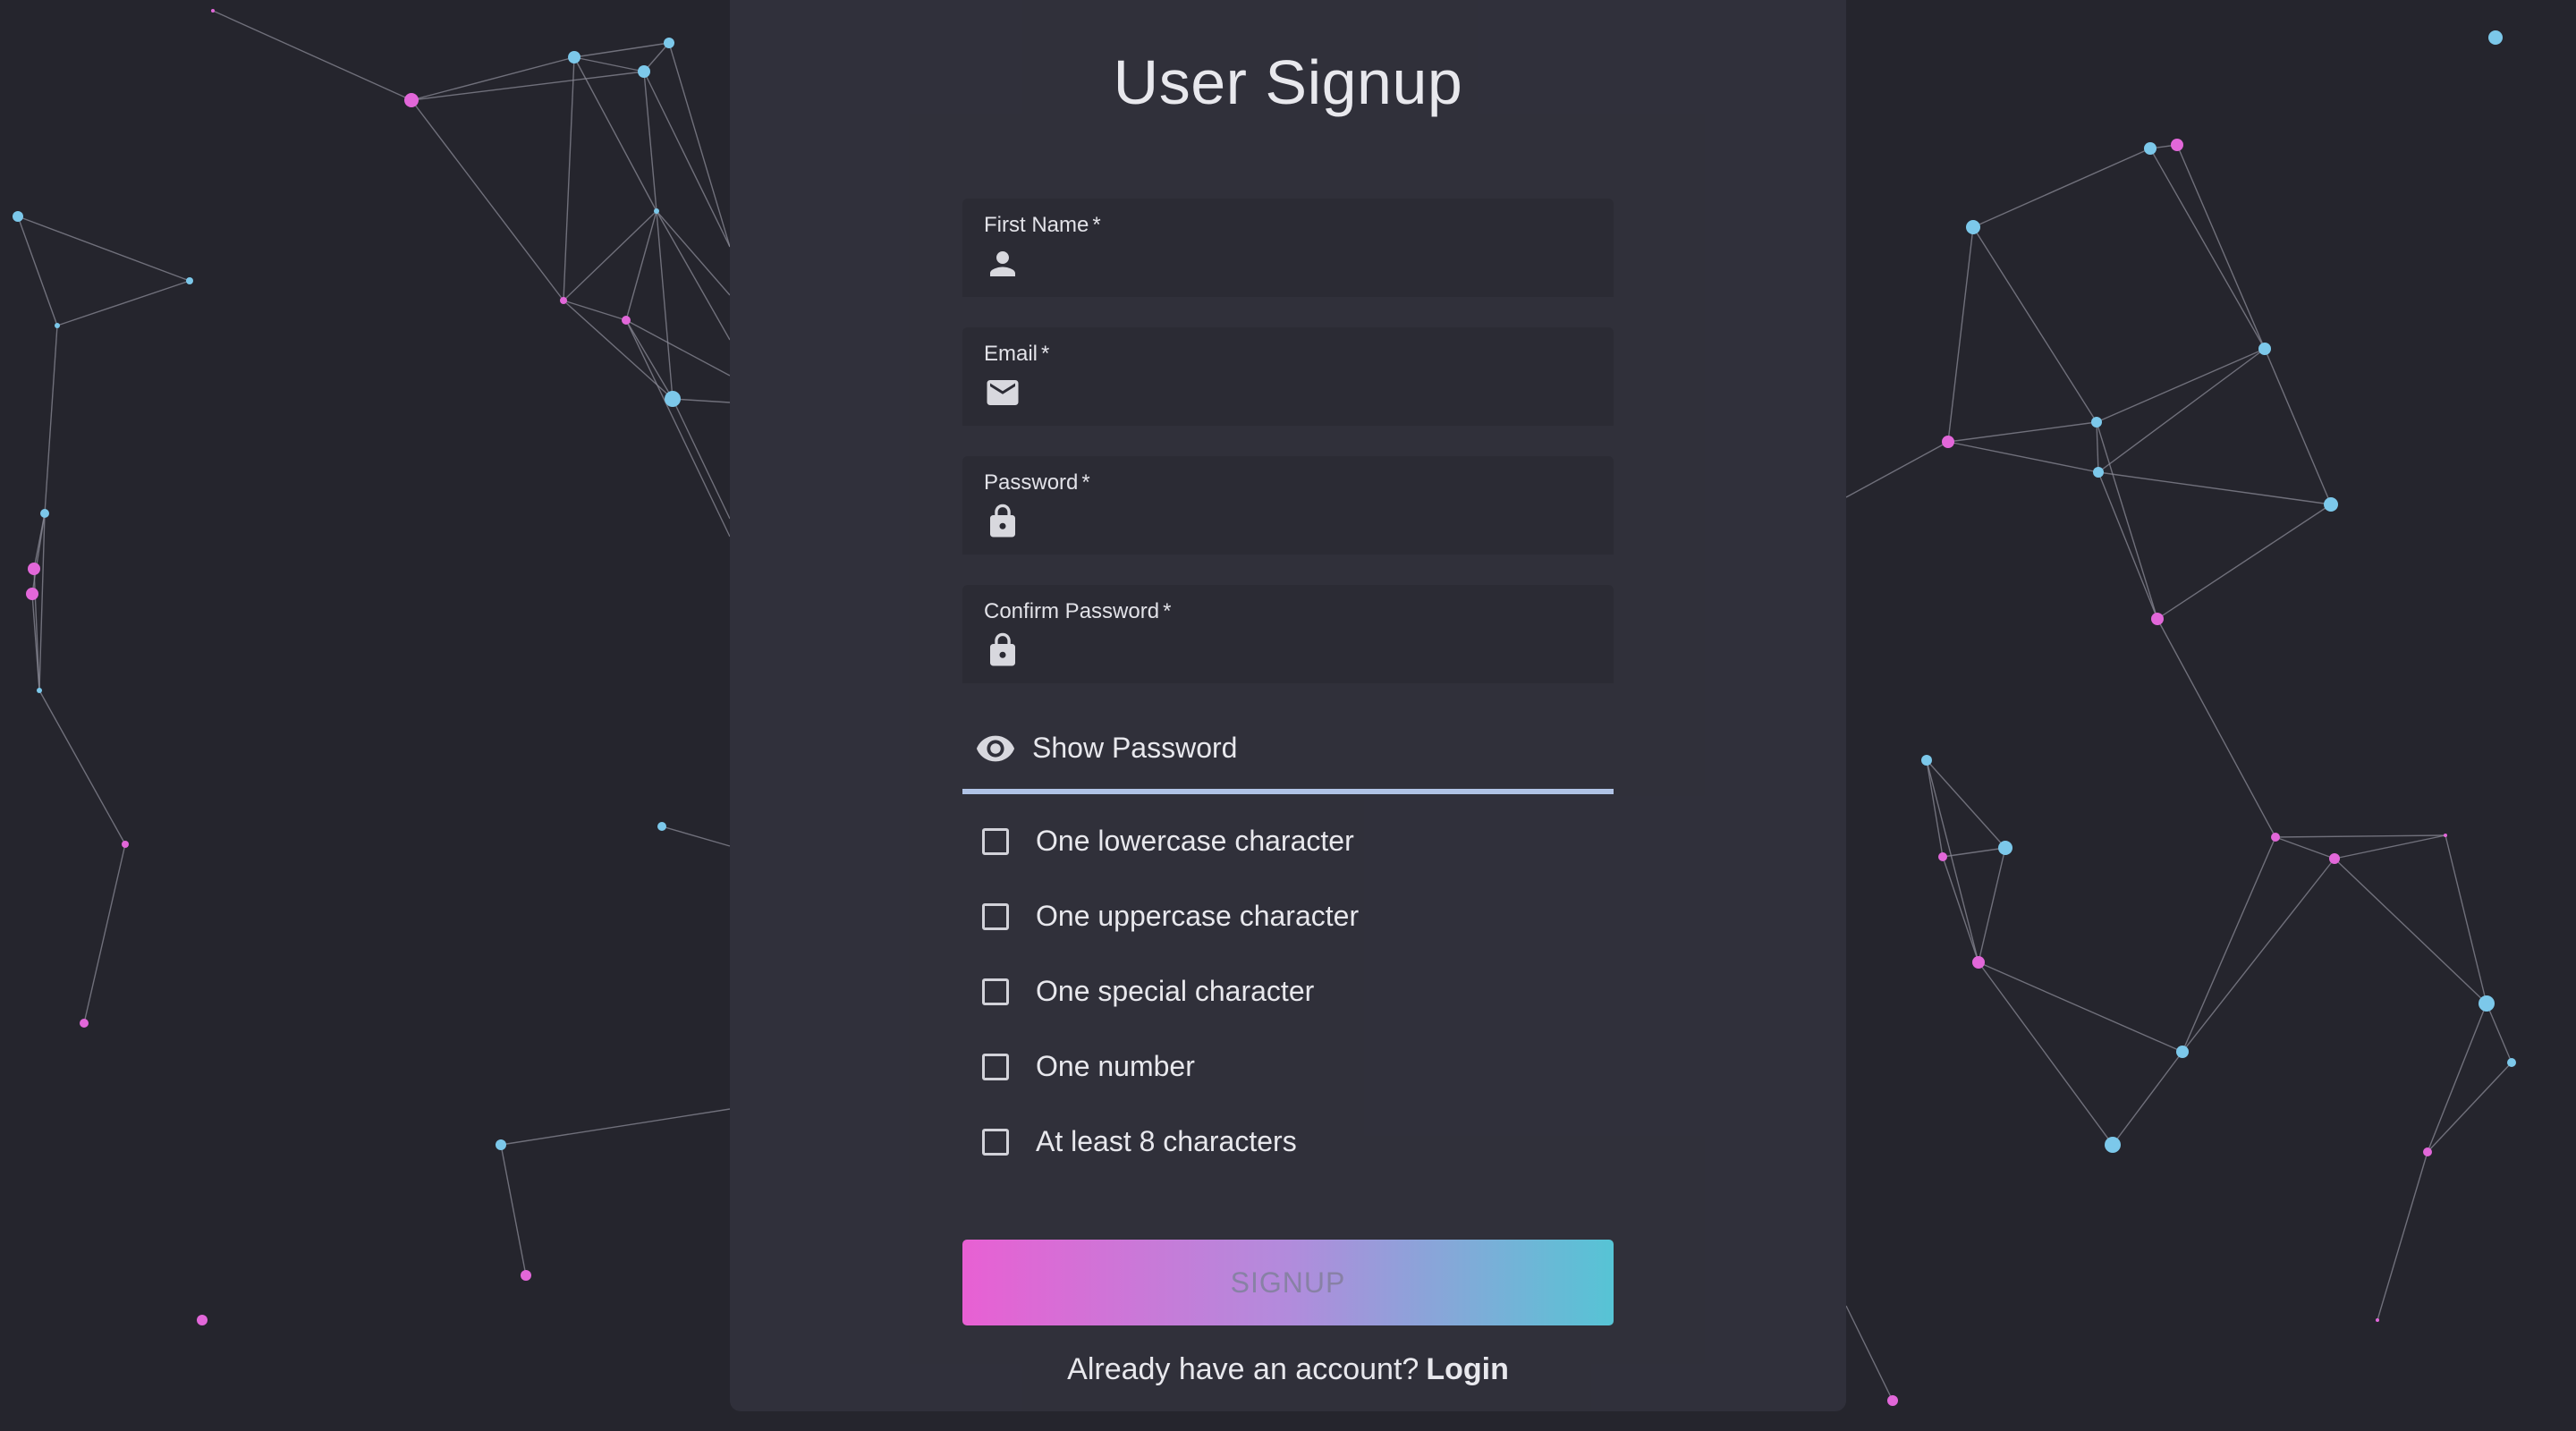 The height and width of the screenshot is (1431, 2576). I want to click on first-name-label: First Name *, so click(1042, 225).